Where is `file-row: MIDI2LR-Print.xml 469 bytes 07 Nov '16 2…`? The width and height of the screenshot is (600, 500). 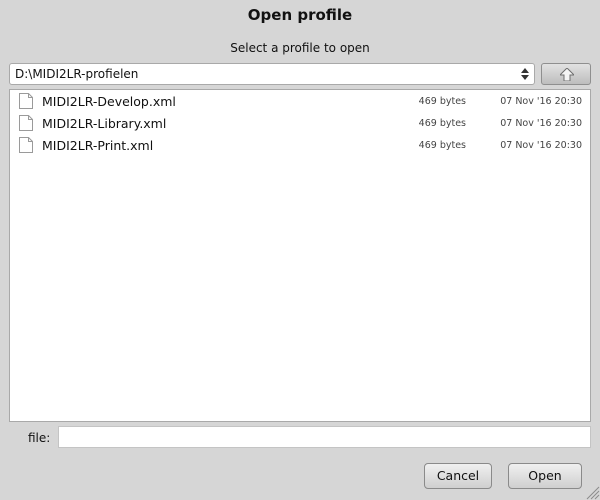 file-row: MIDI2LR-Print.xml 469 bytes 07 Nov '16 2… is located at coordinates (300, 145).